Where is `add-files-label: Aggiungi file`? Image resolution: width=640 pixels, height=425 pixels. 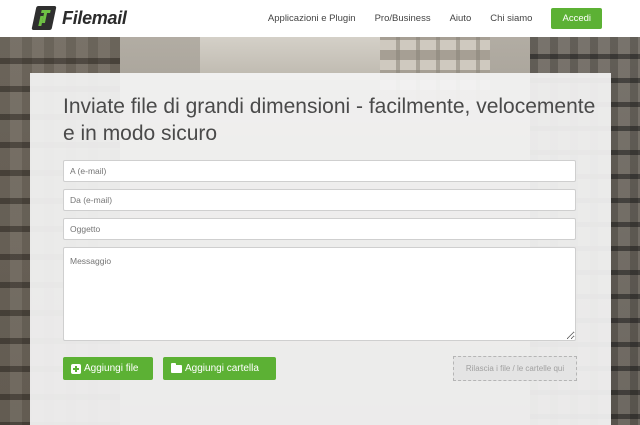 add-files-label: Aggiungi file is located at coordinates (111, 368).